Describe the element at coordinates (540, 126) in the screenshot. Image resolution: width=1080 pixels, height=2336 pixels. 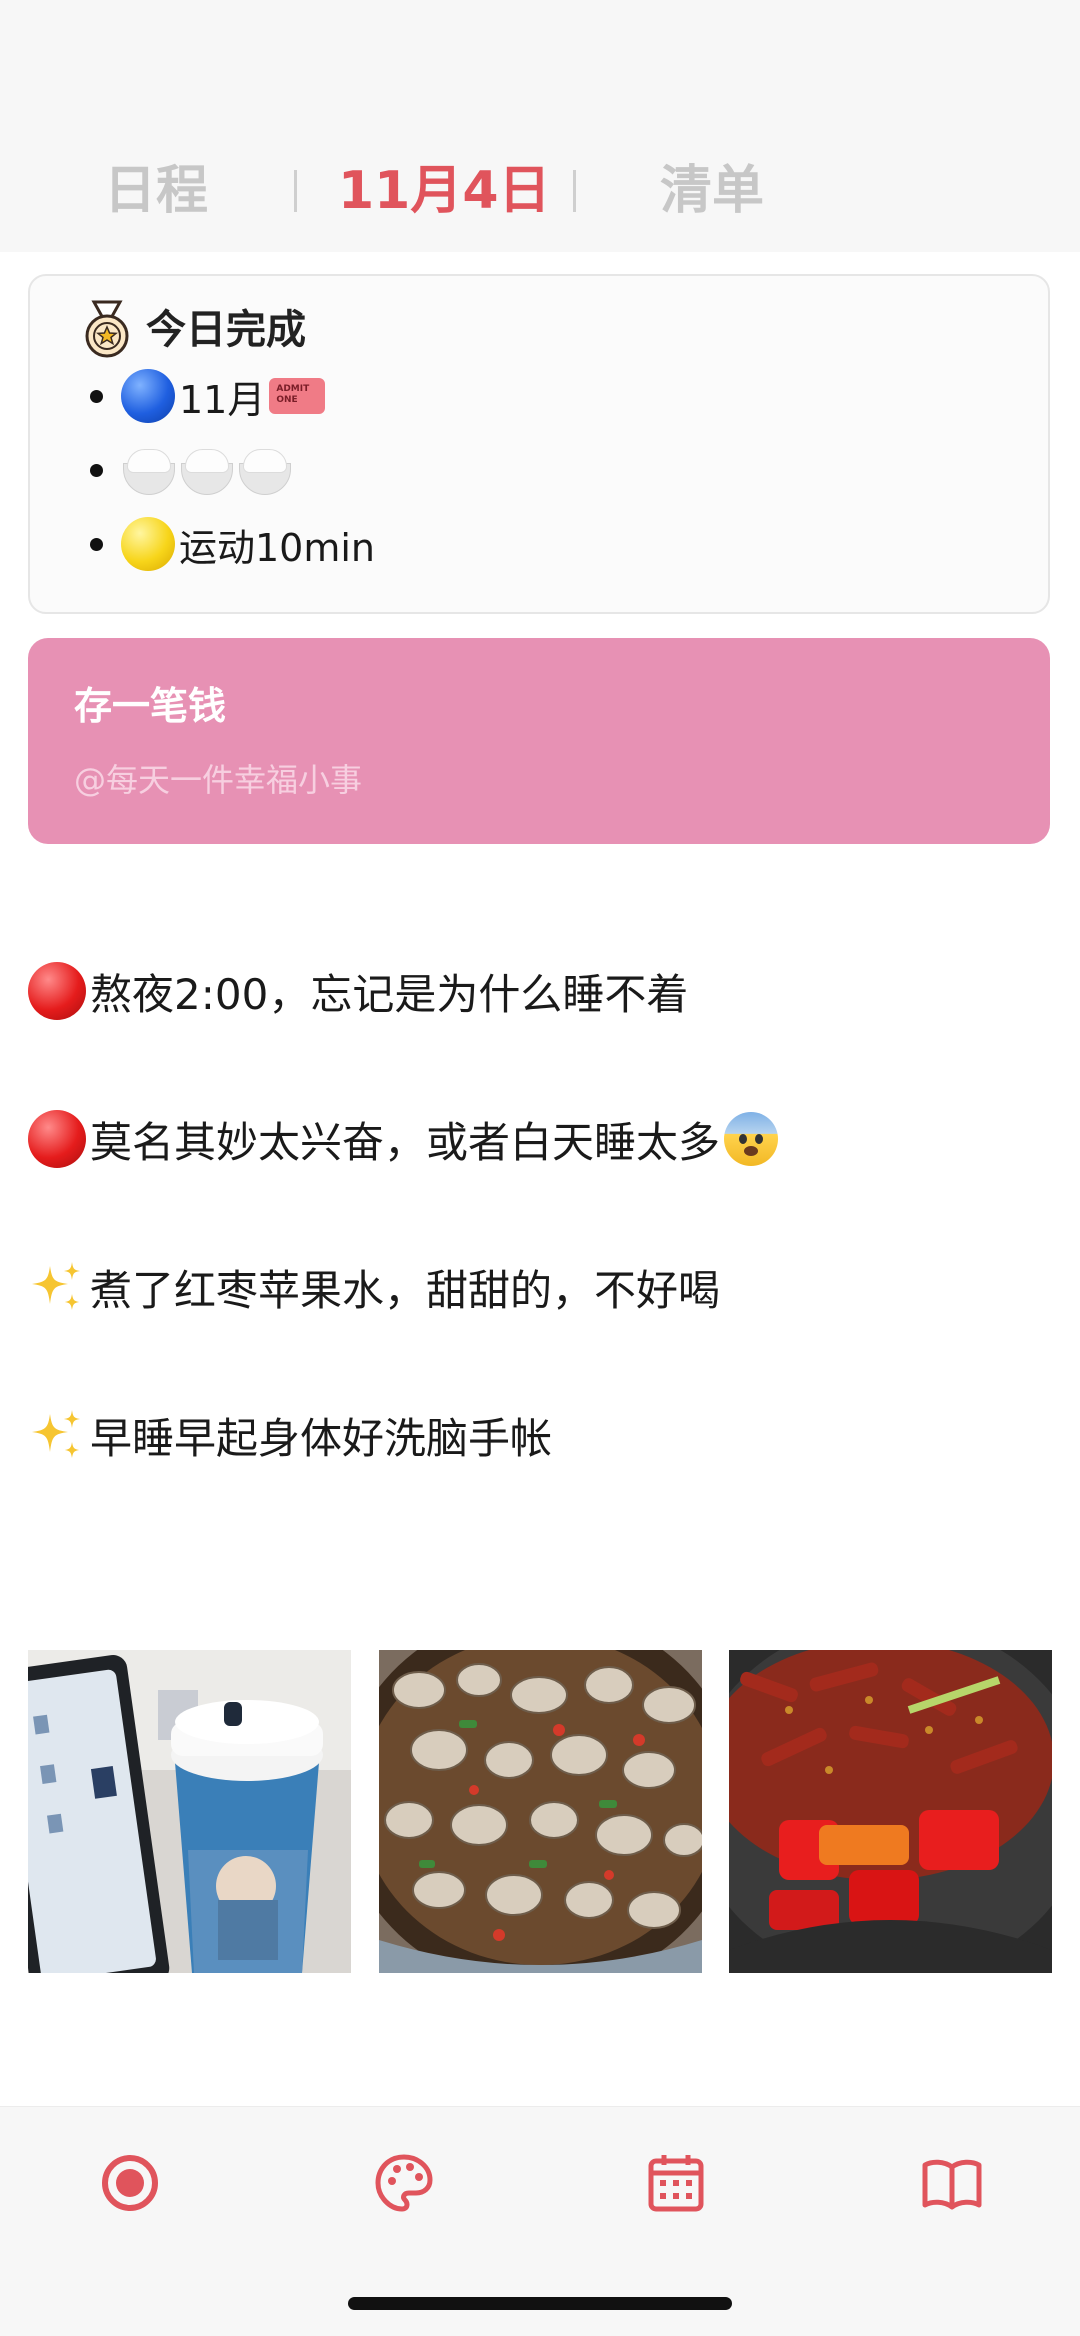
I see `top-tab-bar: 日程 11月4日 清单` at that location.